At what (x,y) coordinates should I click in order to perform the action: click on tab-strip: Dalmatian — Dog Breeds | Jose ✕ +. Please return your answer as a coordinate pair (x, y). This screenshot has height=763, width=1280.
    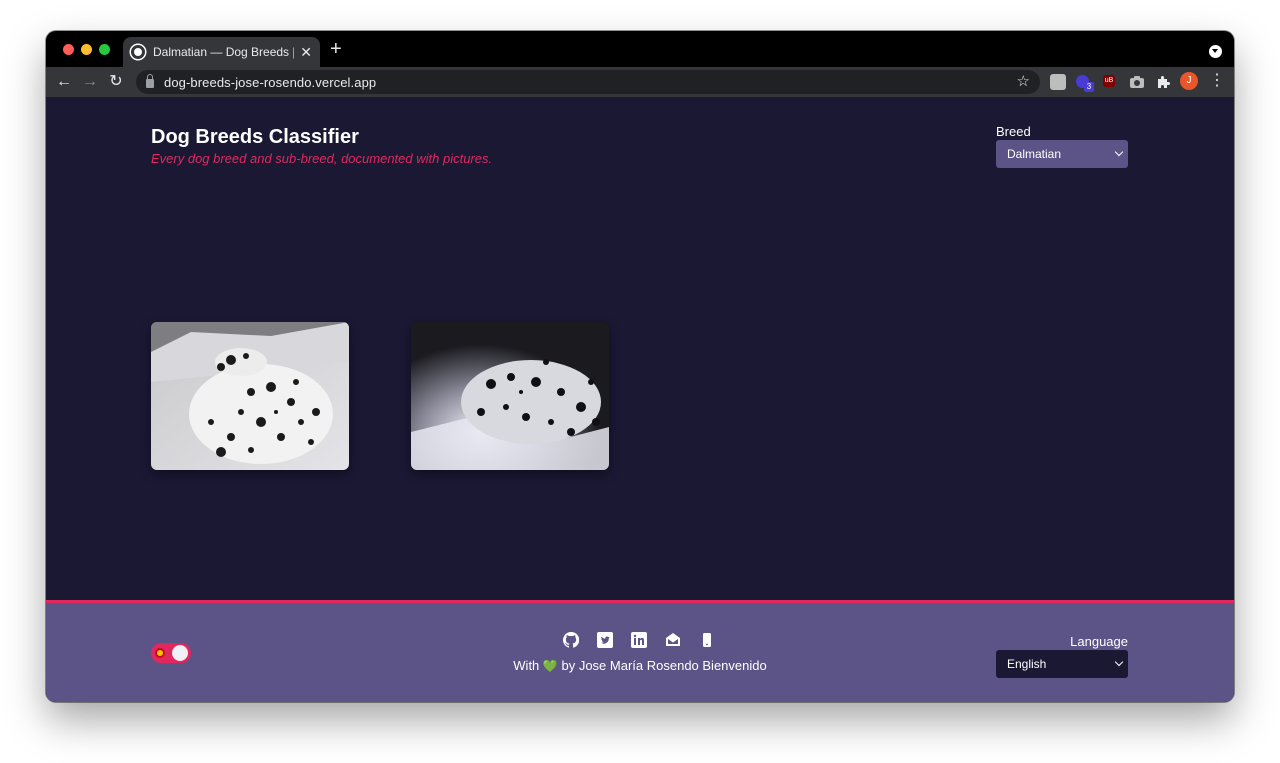
    Looking at the image, I should click on (640, 49).